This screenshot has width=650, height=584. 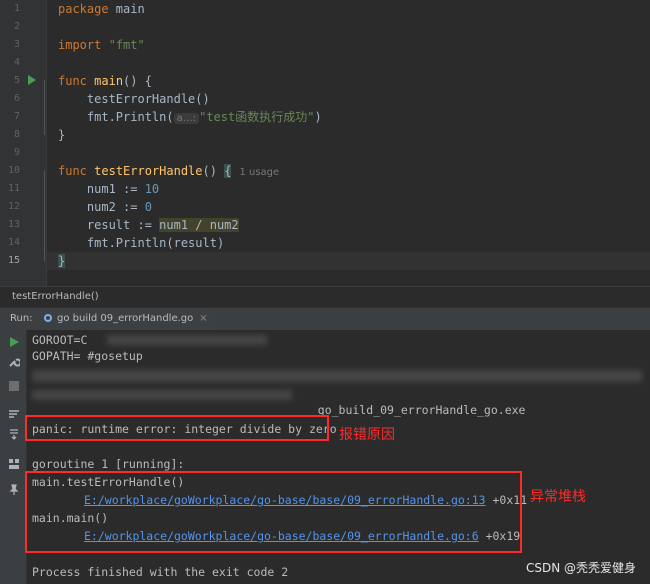 What do you see at coordinates (13, 224) in the screenshot?
I see `line-number: 13` at bounding box center [13, 224].